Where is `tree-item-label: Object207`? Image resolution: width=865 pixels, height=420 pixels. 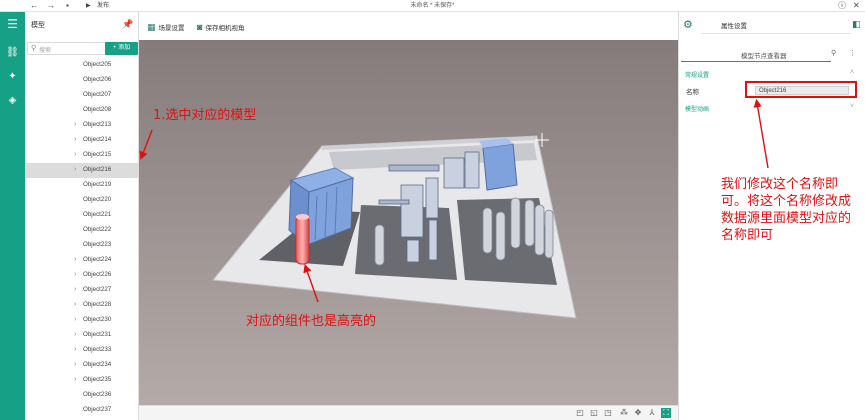 tree-item-label: Object207 is located at coordinates (97, 94).